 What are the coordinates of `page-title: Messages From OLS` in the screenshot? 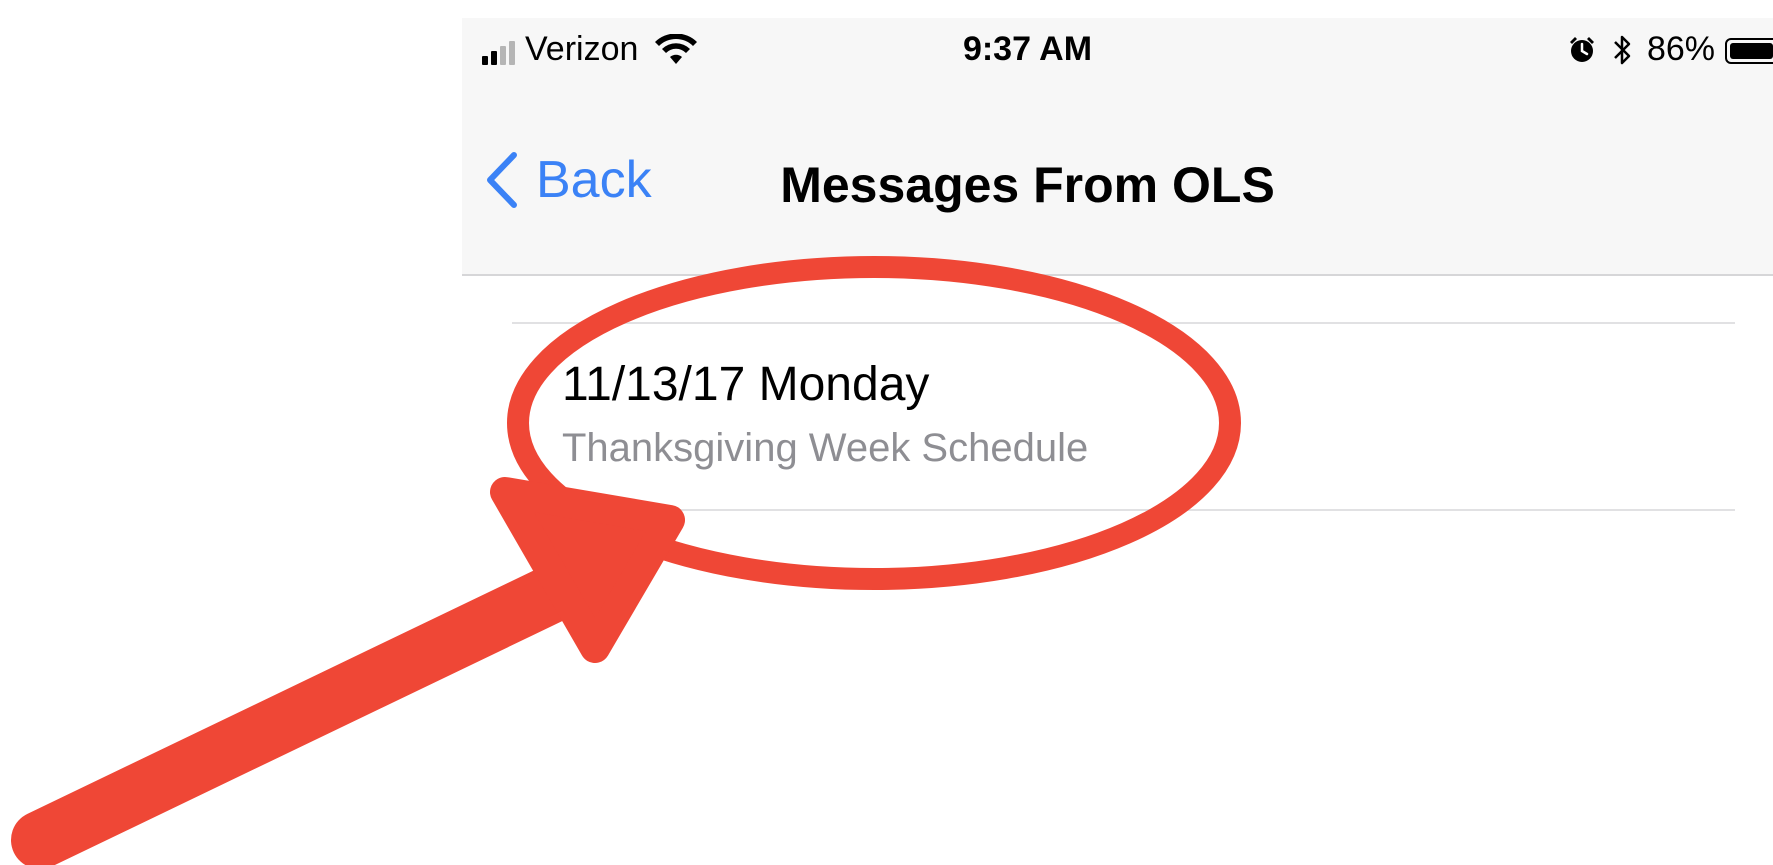 It's located at (1027, 185).